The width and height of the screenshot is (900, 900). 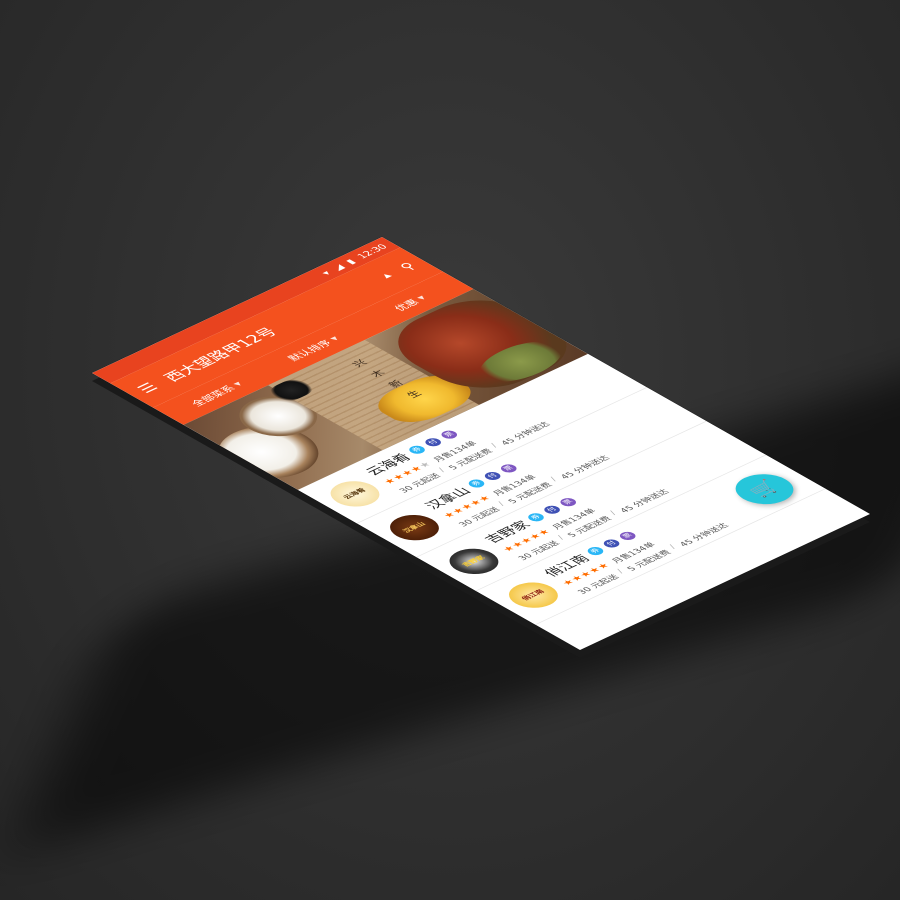 I want to click on battery-icon: ▮, so click(x=350, y=261).